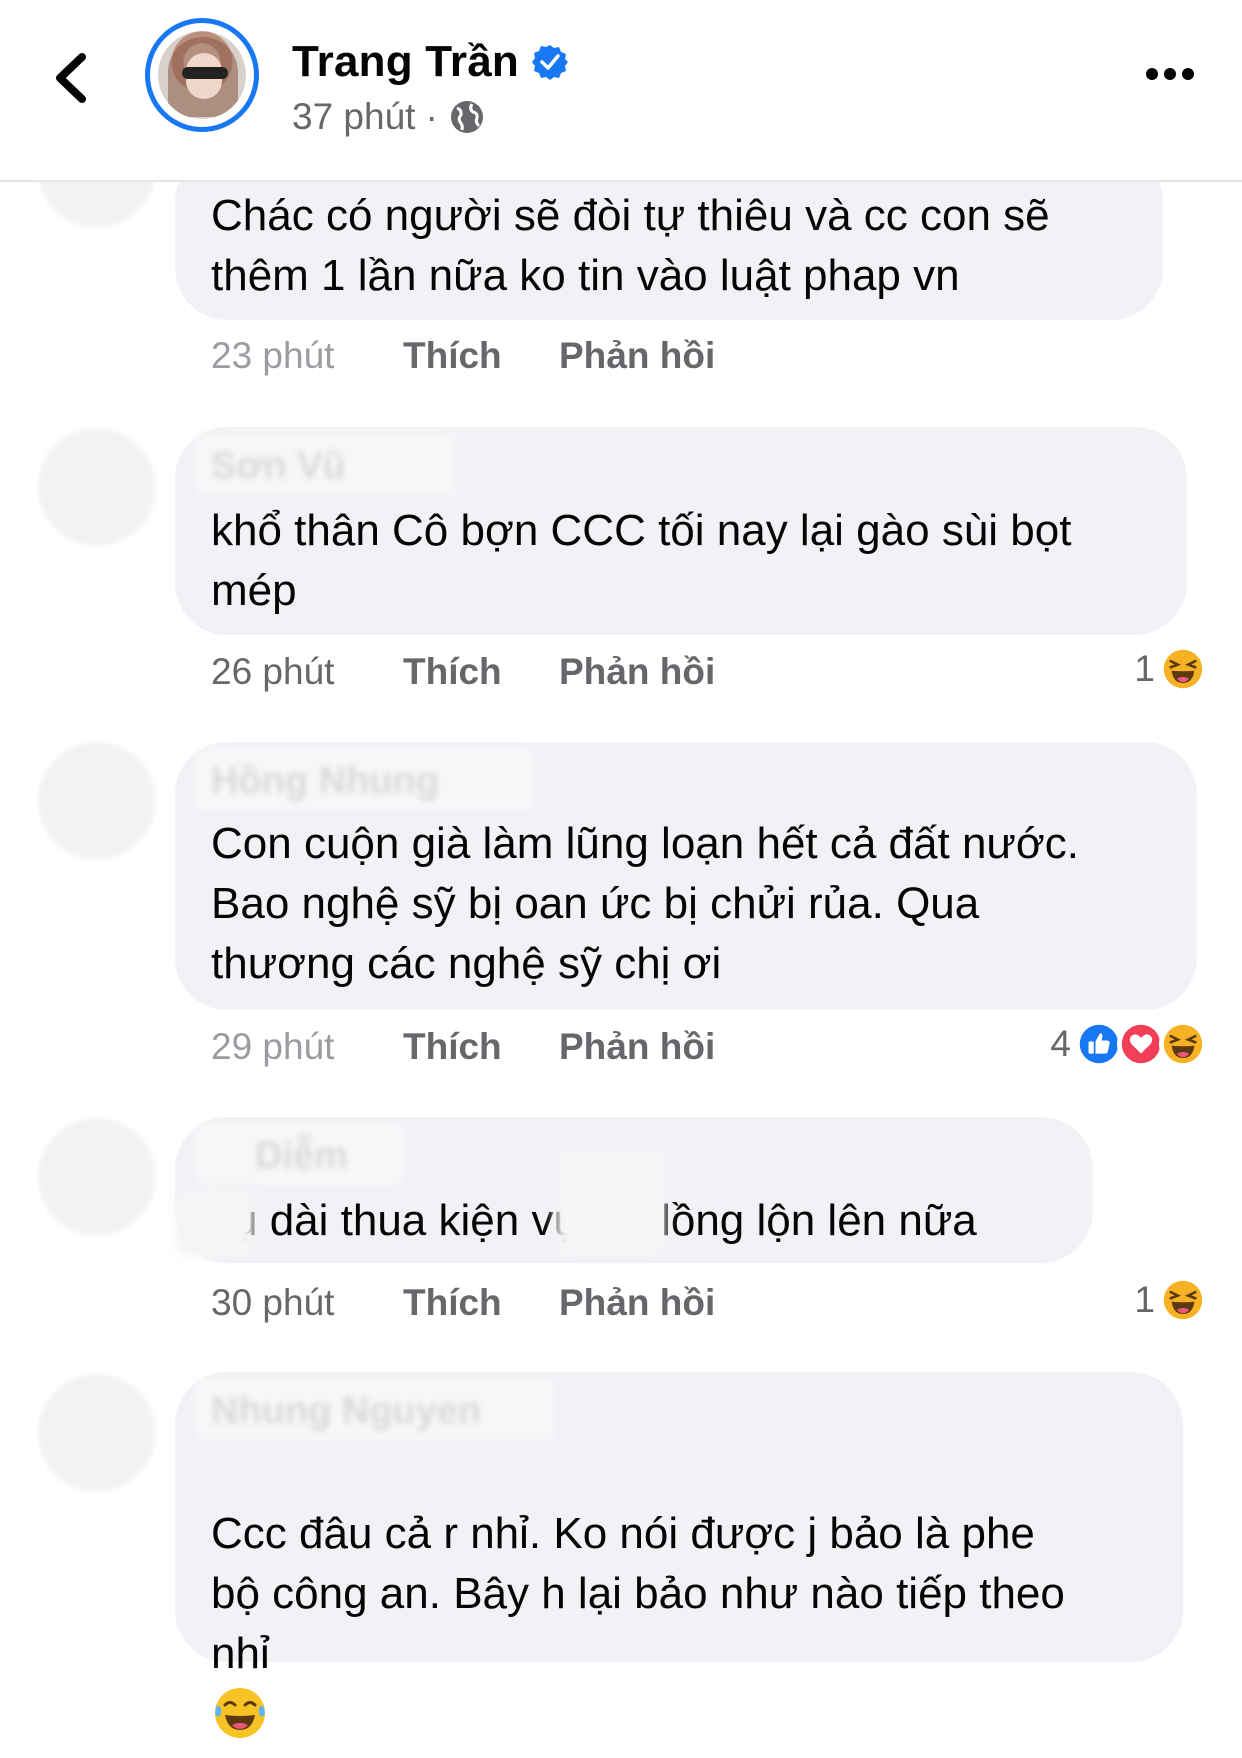 This screenshot has height=1758, width=1242. Describe the element at coordinates (1141, 1044) in the screenshot. I see `love-icon` at that location.